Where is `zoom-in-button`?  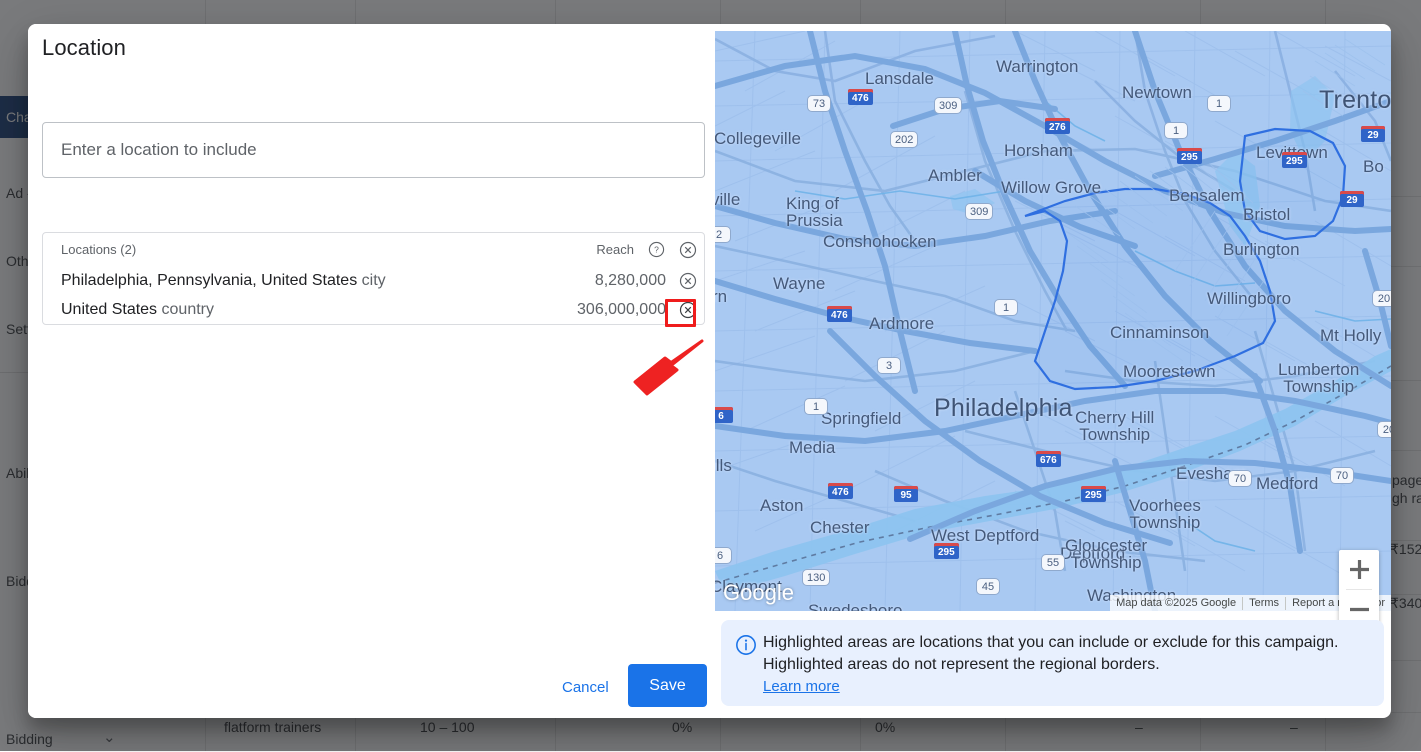 zoom-in-button is located at coordinates (1359, 569).